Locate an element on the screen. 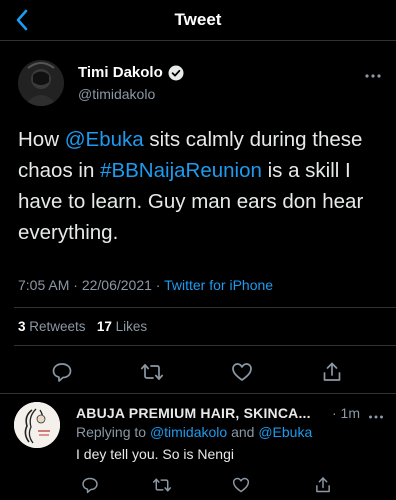  verified-badge-icon is located at coordinates (176, 73).